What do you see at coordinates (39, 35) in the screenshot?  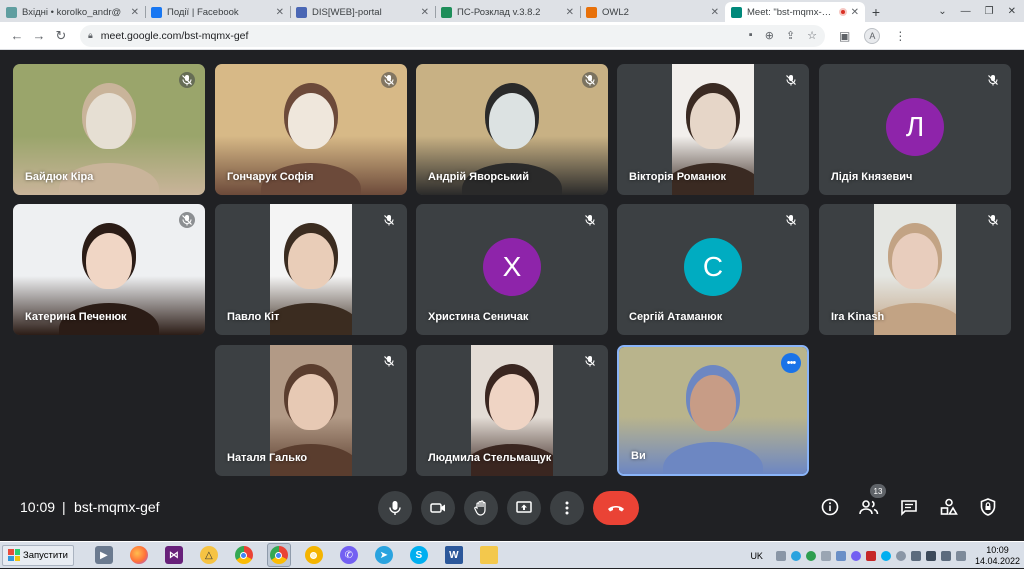 I see `forward-icon: →` at bounding box center [39, 35].